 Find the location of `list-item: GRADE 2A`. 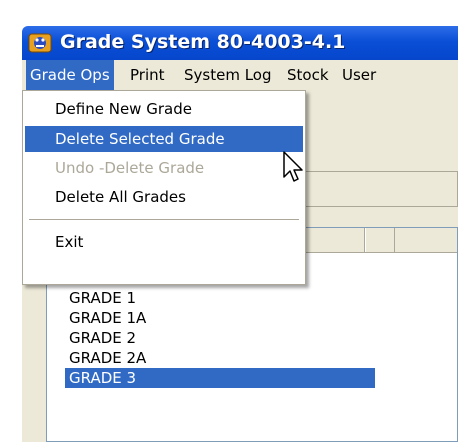

list-item: GRADE 2A is located at coordinates (220, 358).